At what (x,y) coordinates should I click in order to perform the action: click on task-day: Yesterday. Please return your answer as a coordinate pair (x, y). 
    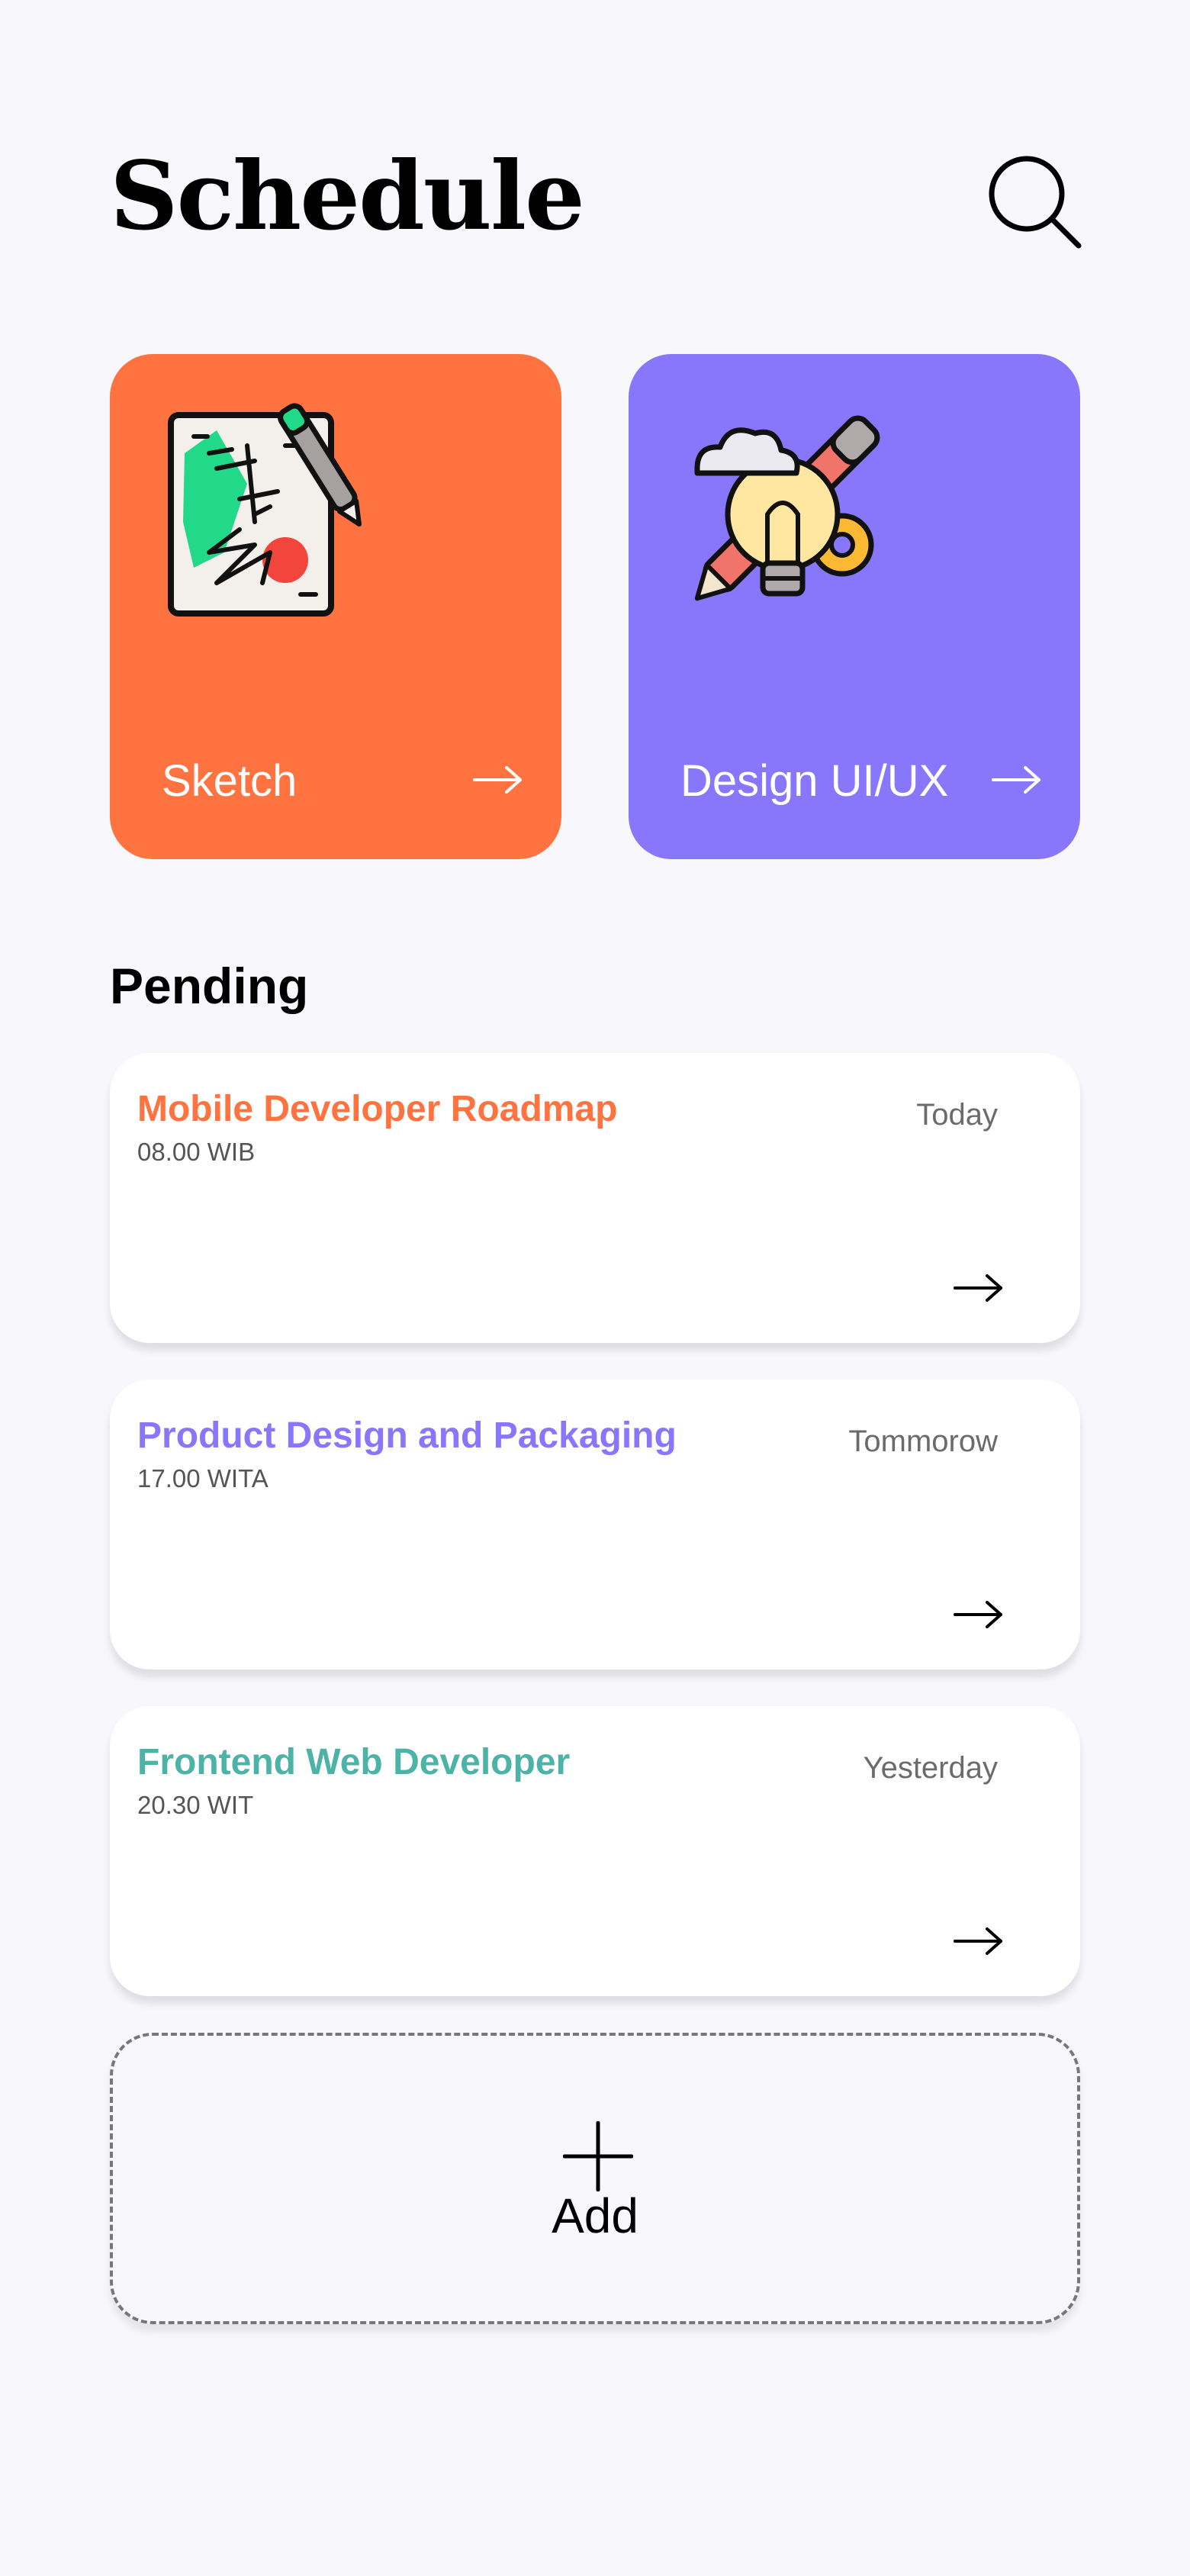
    Looking at the image, I should click on (930, 1768).